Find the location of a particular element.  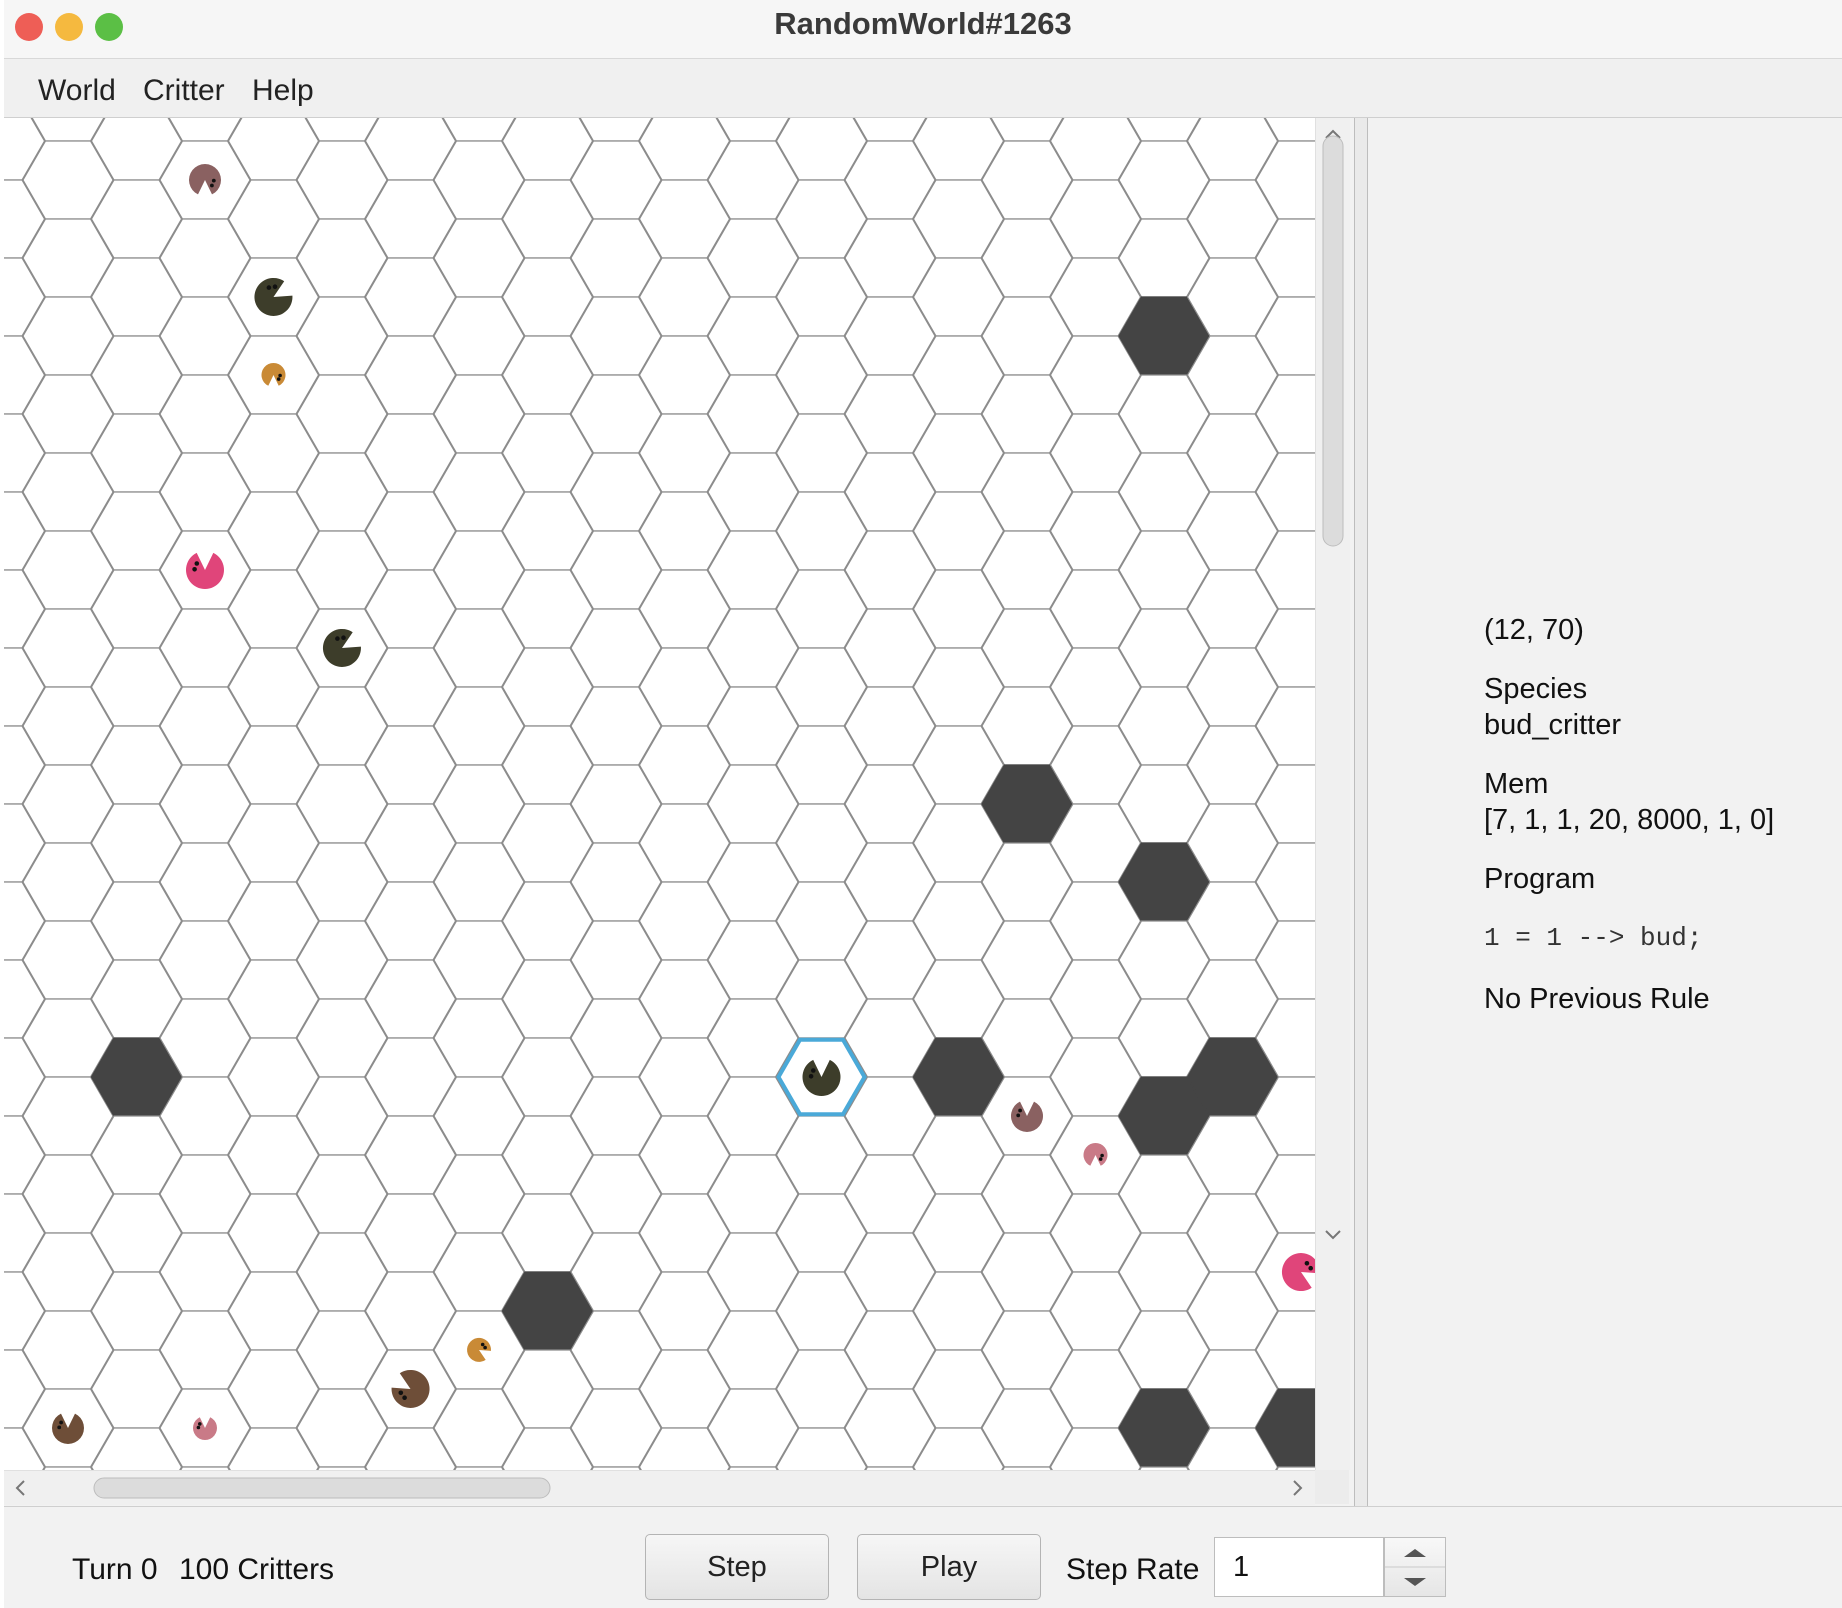

menu-world: World is located at coordinates (77, 91).